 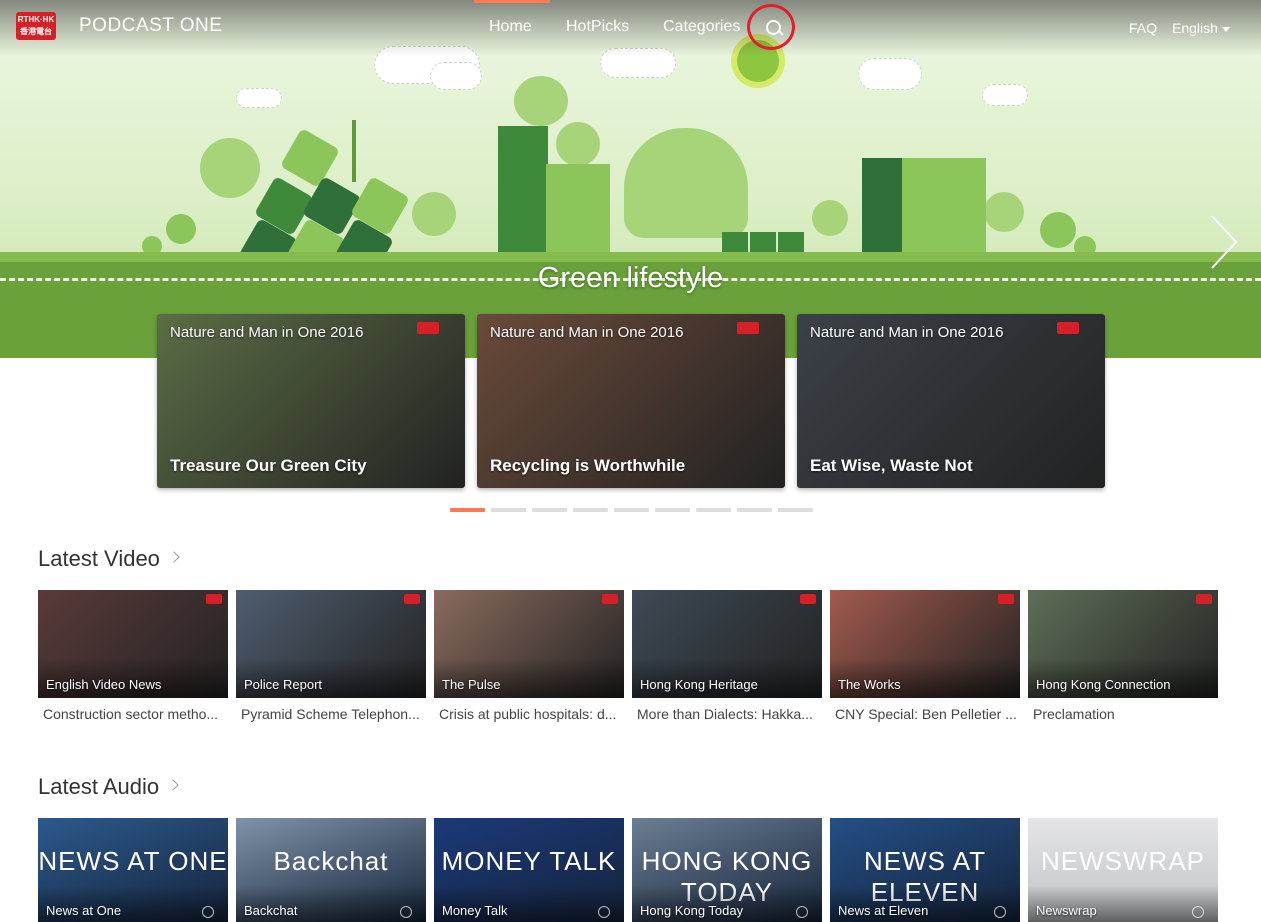 What do you see at coordinates (883, 910) in the screenshot?
I see `audio-program-name: News at Eleven` at bounding box center [883, 910].